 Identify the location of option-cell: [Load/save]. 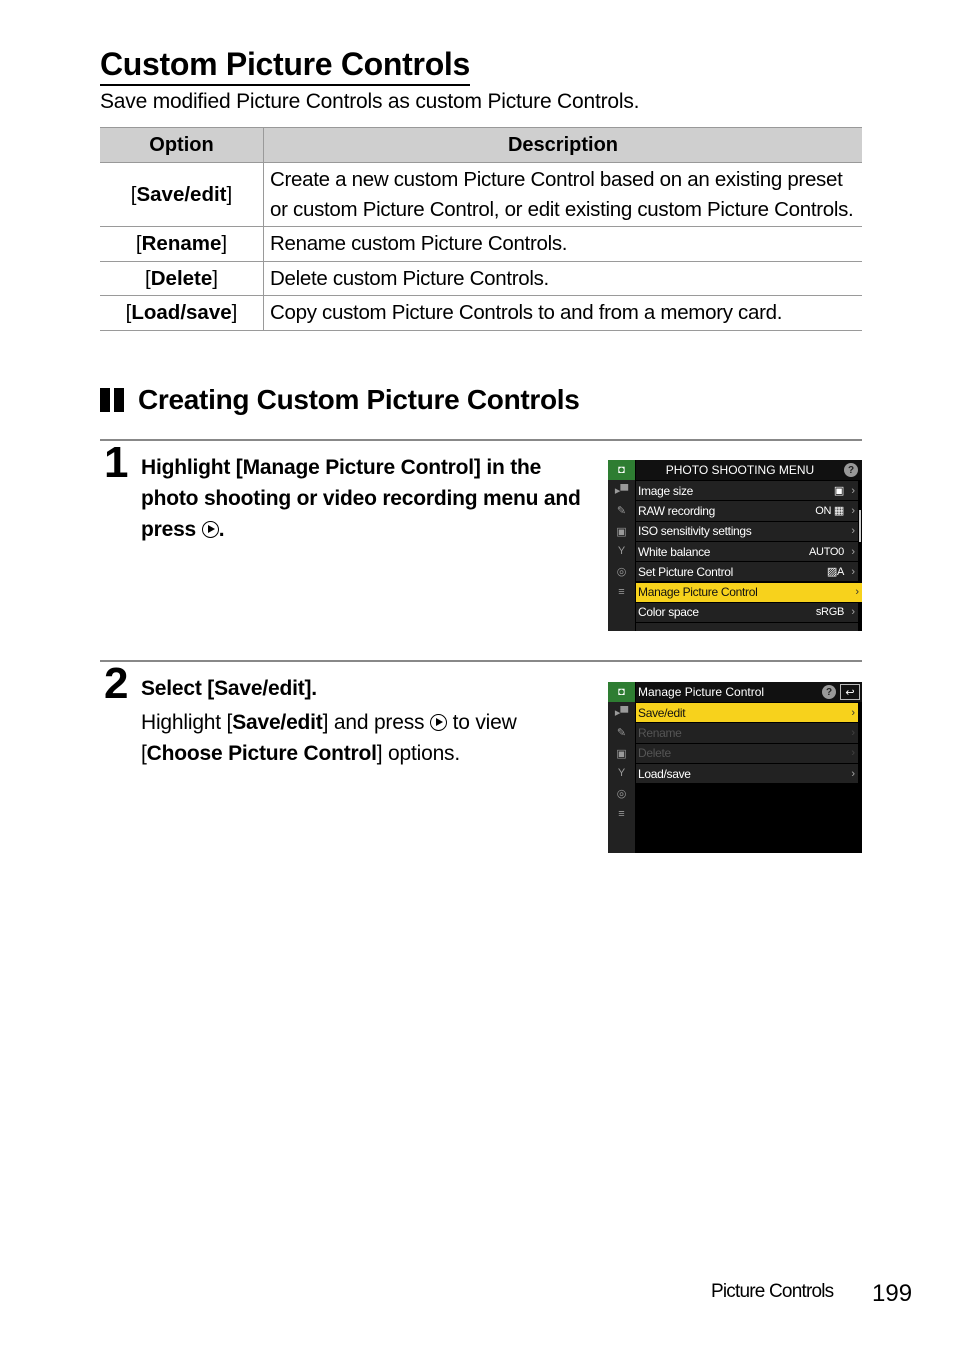
(182, 313).